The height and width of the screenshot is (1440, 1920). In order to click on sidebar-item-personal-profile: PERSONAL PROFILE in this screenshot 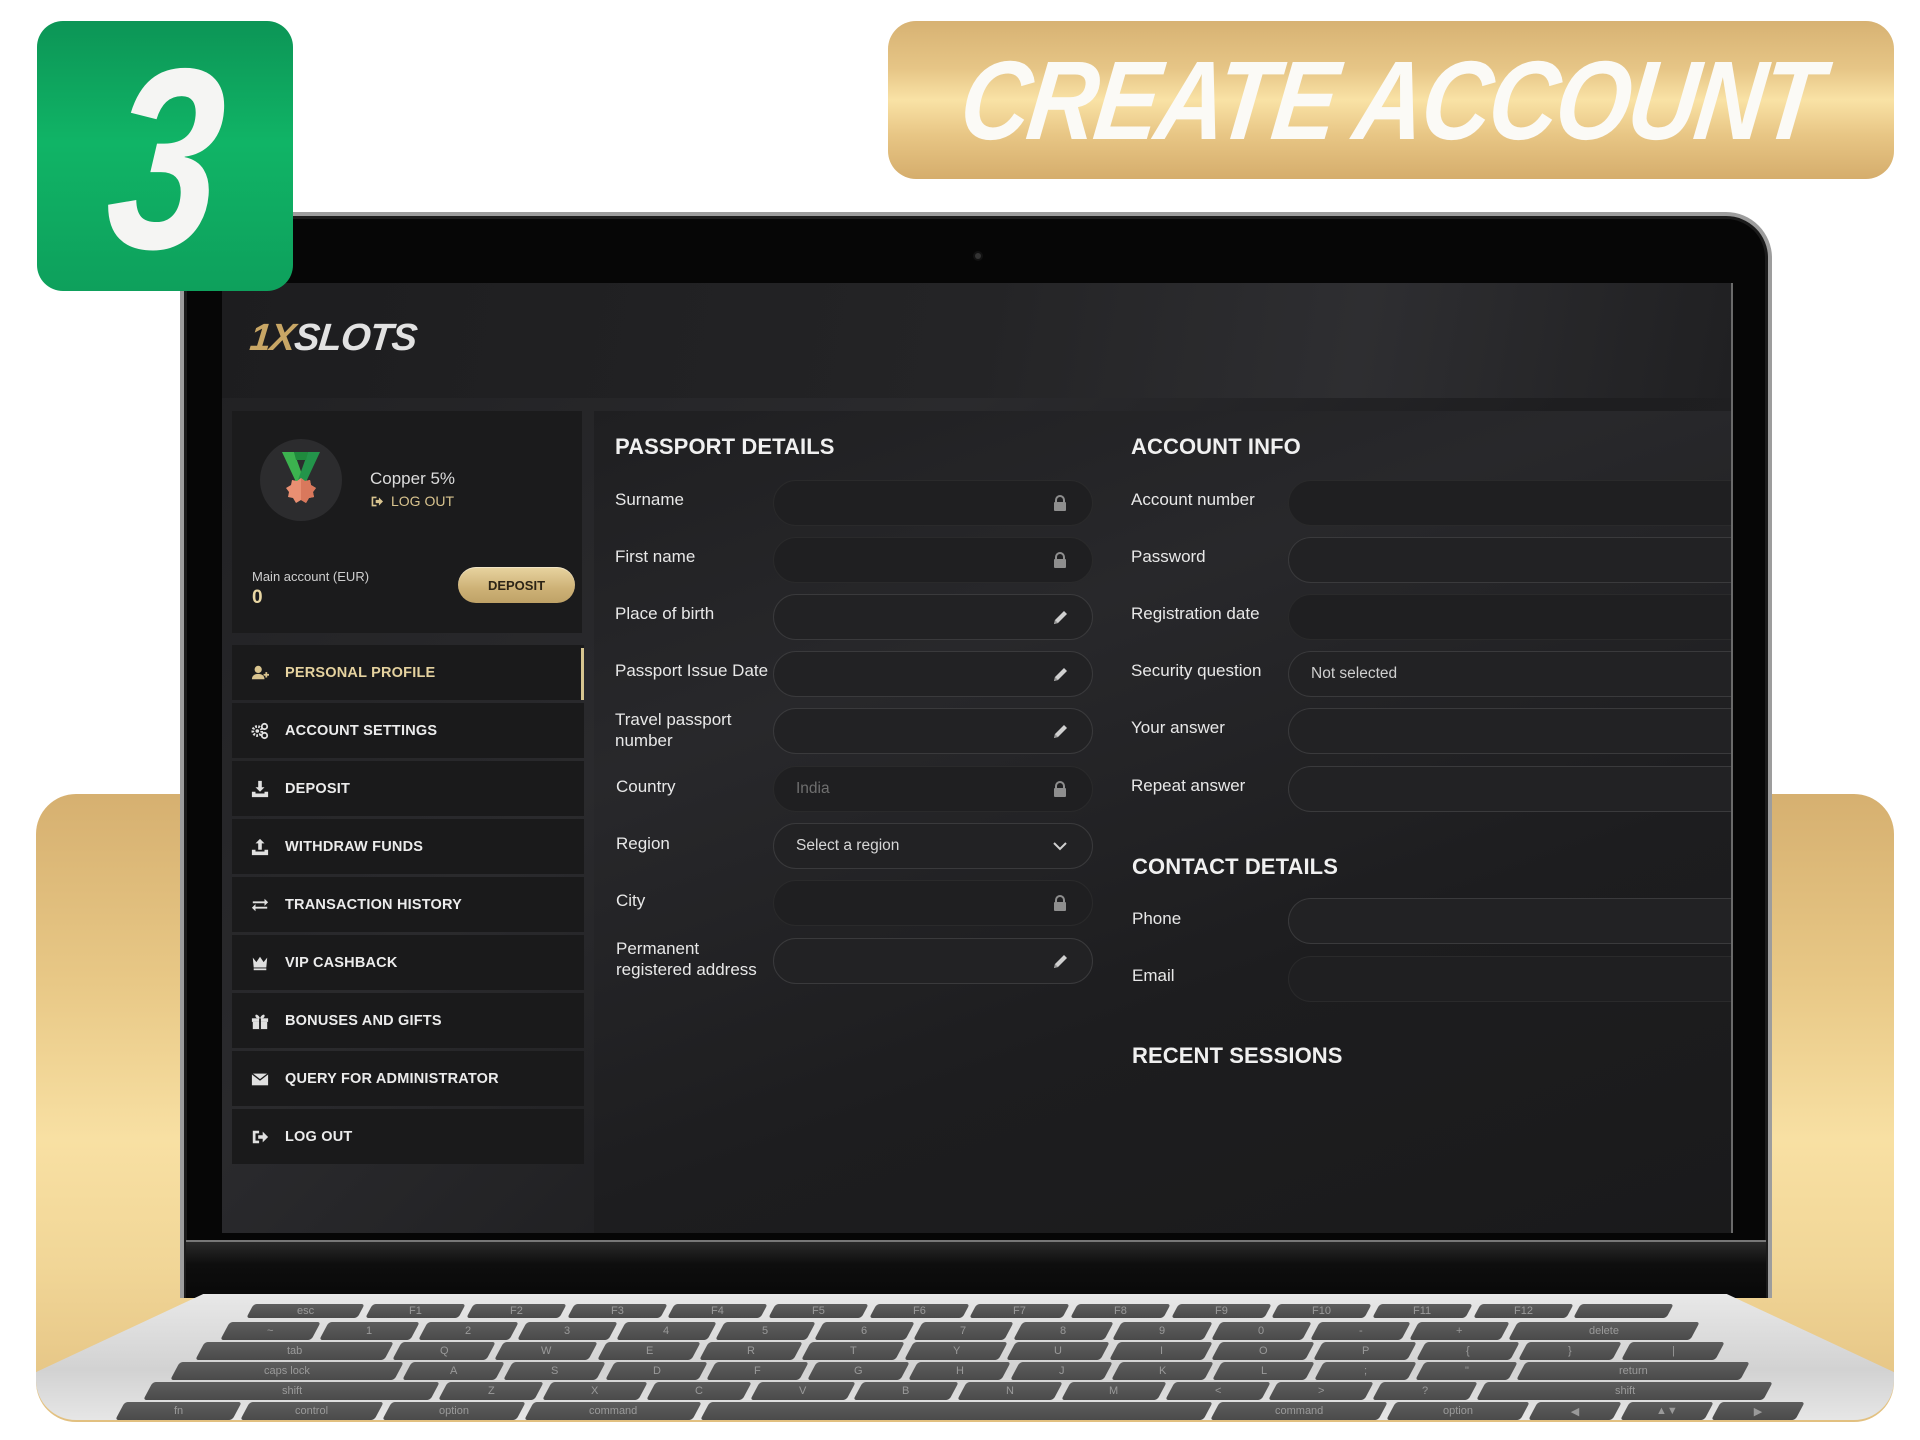, I will do `click(408, 672)`.